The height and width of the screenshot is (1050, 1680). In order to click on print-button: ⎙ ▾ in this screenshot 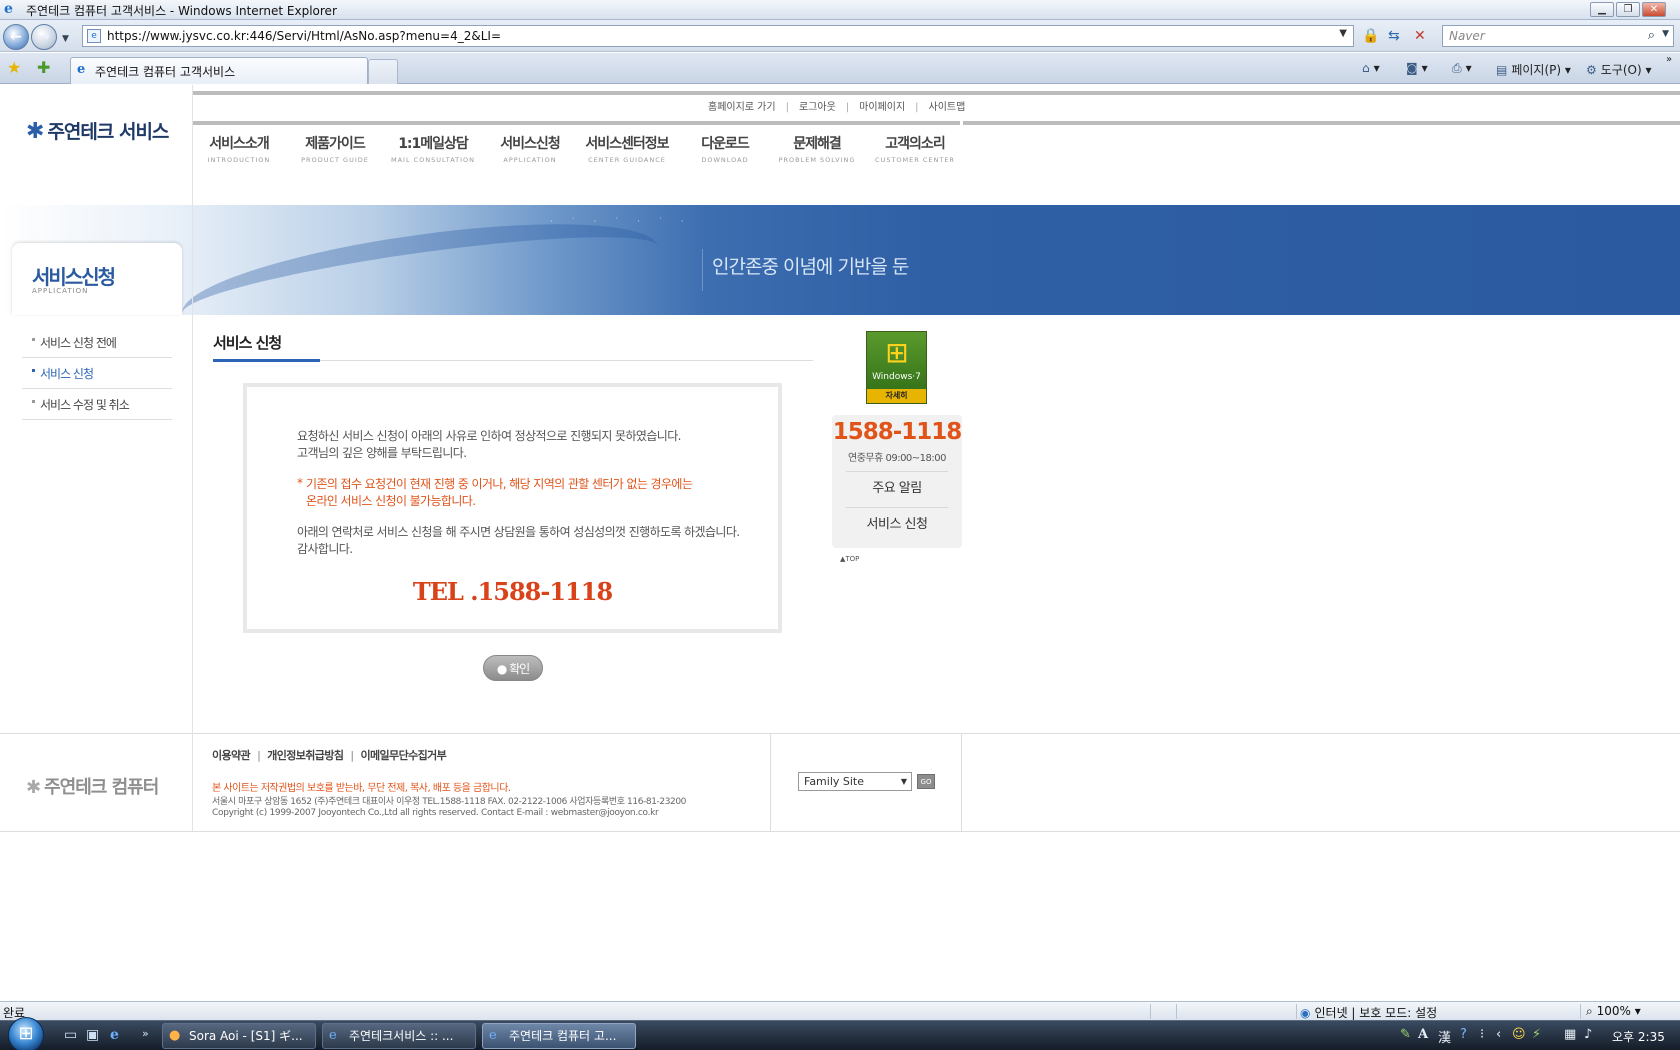, I will do `click(1462, 68)`.